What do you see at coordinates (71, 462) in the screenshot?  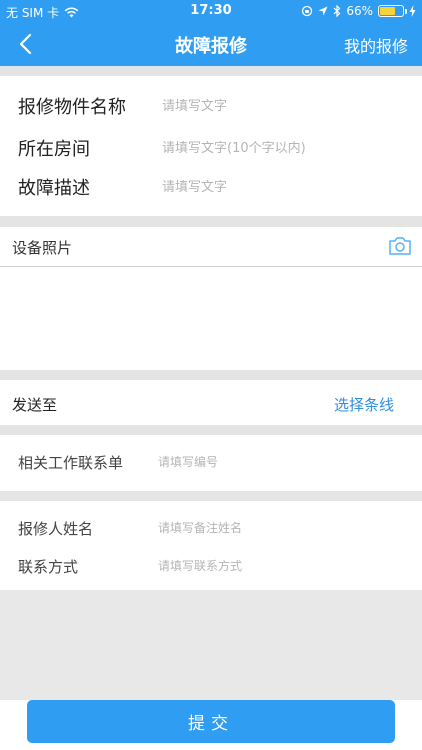 I see `work-order-label: 相关工作联系单` at bounding box center [71, 462].